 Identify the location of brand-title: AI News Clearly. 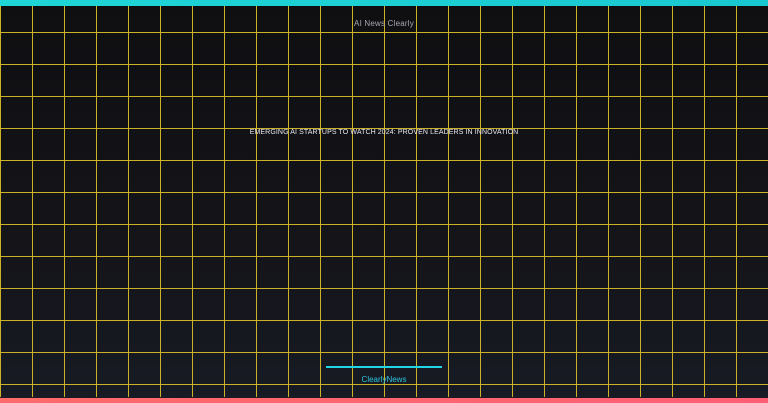
(384, 23).